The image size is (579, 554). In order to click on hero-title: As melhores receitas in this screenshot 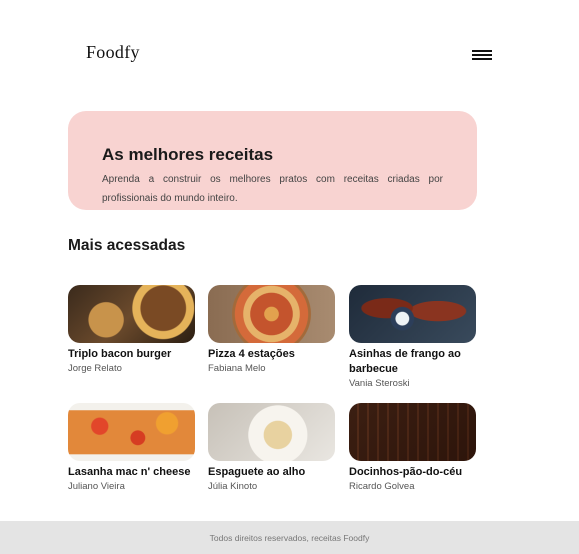, I will do `click(188, 154)`.